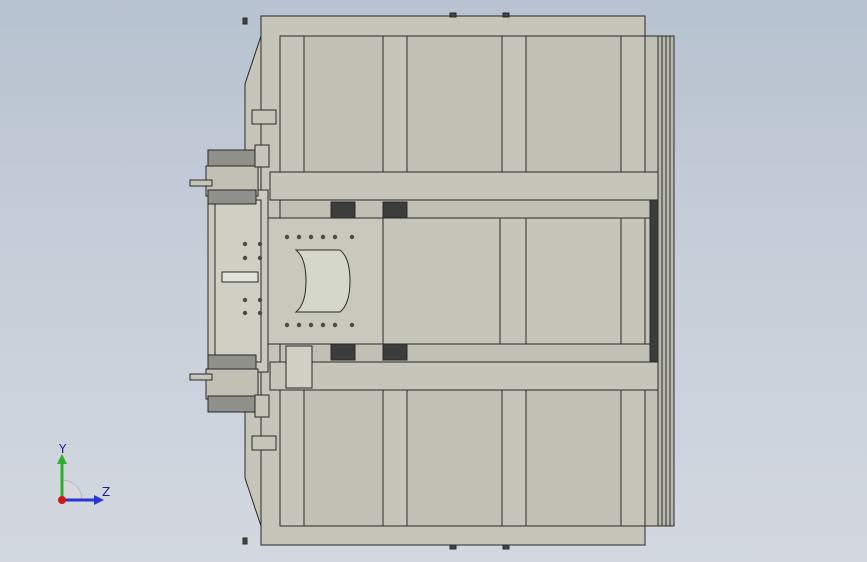 The image size is (867, 562). I want to click on upper-deck-panel, so click(469, 104).